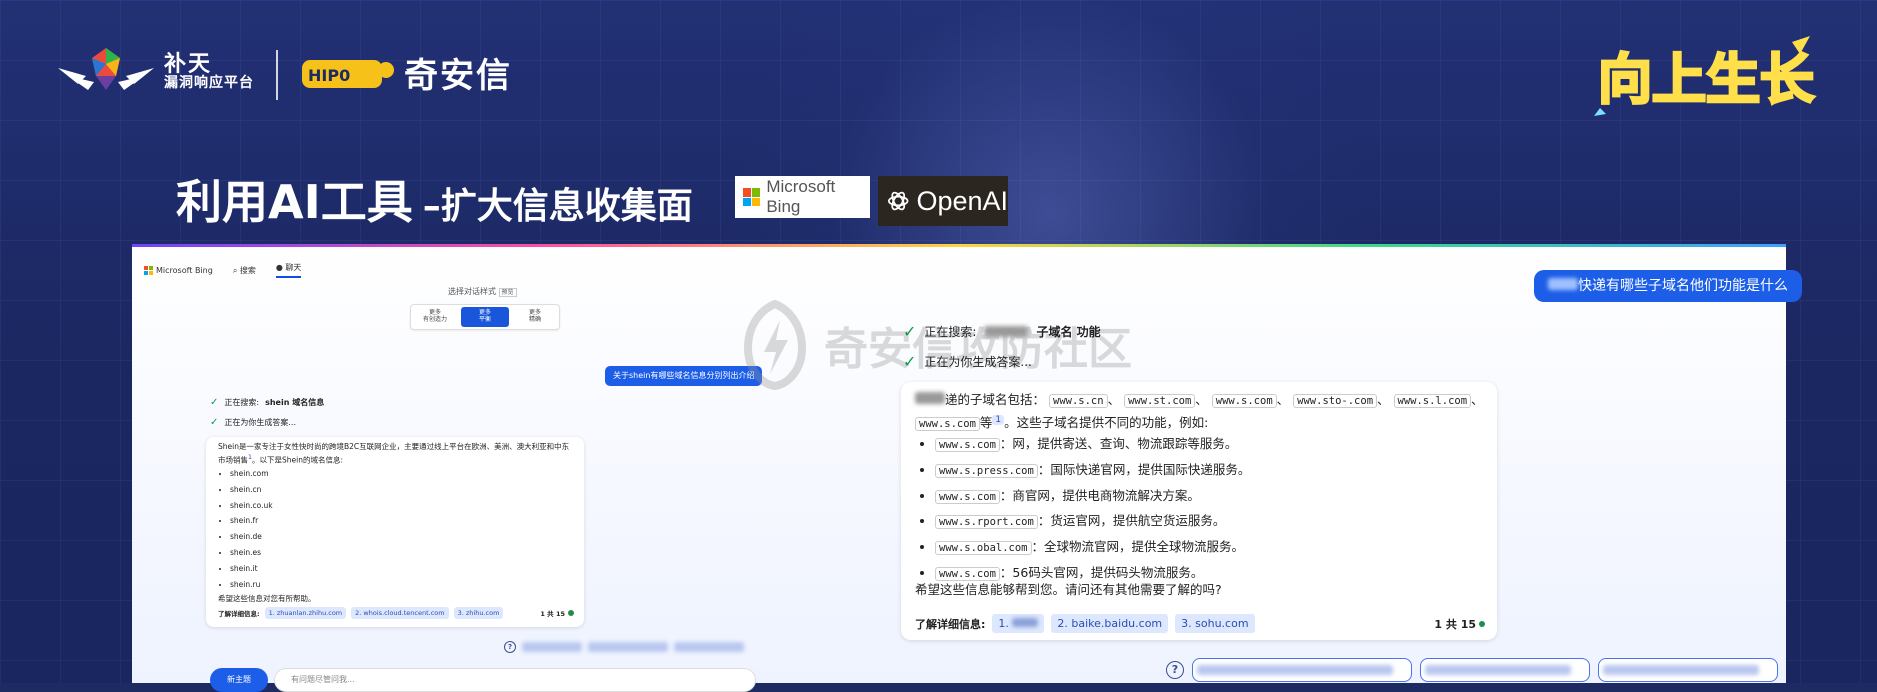  What do you see at coordinates (251, 521) in the screenshot?
I see `list-item: shein.fr` at bounding box center [251, 521].